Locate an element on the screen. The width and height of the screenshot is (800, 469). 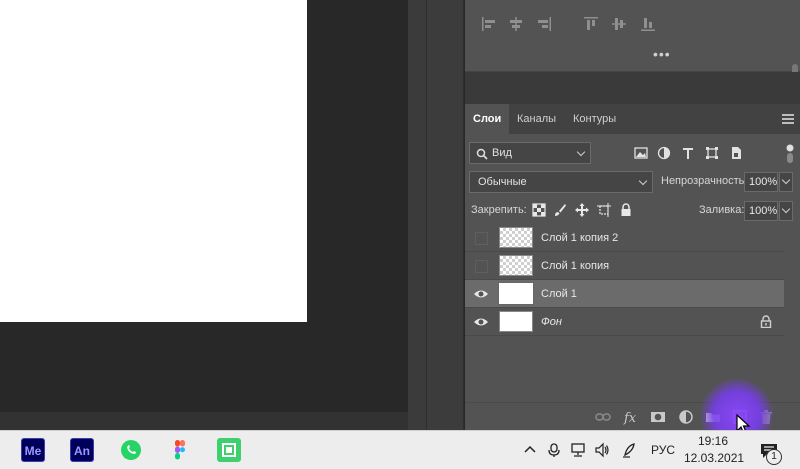
animate-app-icon: An is located at coordinates (82, 450).